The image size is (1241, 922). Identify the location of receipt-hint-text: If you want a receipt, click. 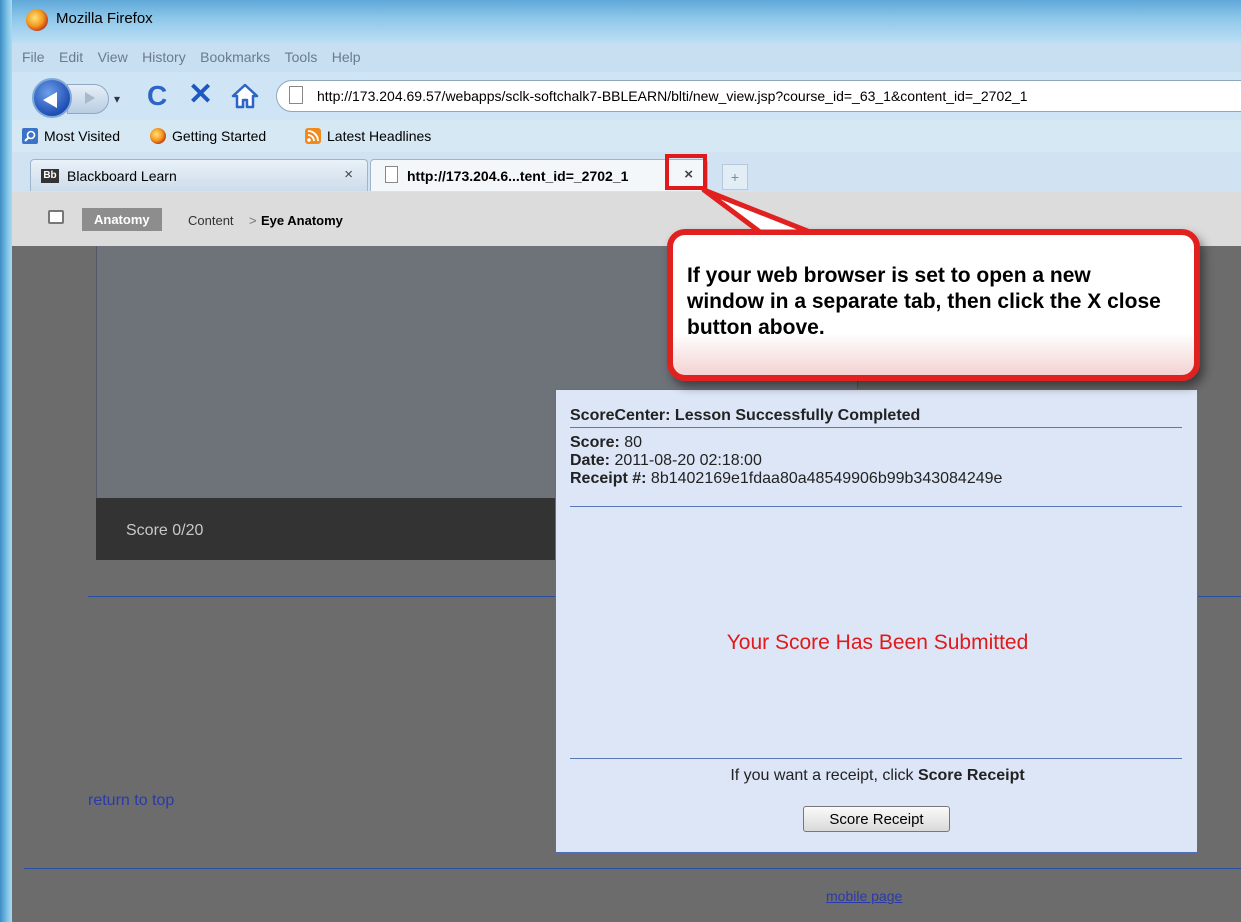
(822, 775).